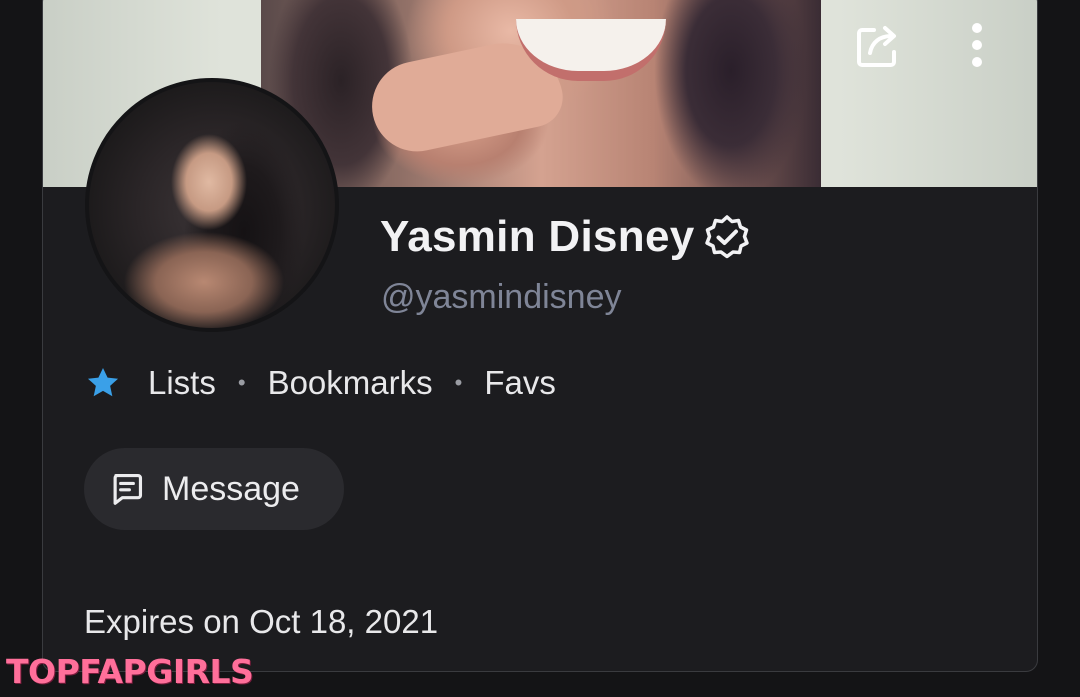  I want to click on profile-lists-row: Lists • Bookmarks • Favs, so click(320, 383).